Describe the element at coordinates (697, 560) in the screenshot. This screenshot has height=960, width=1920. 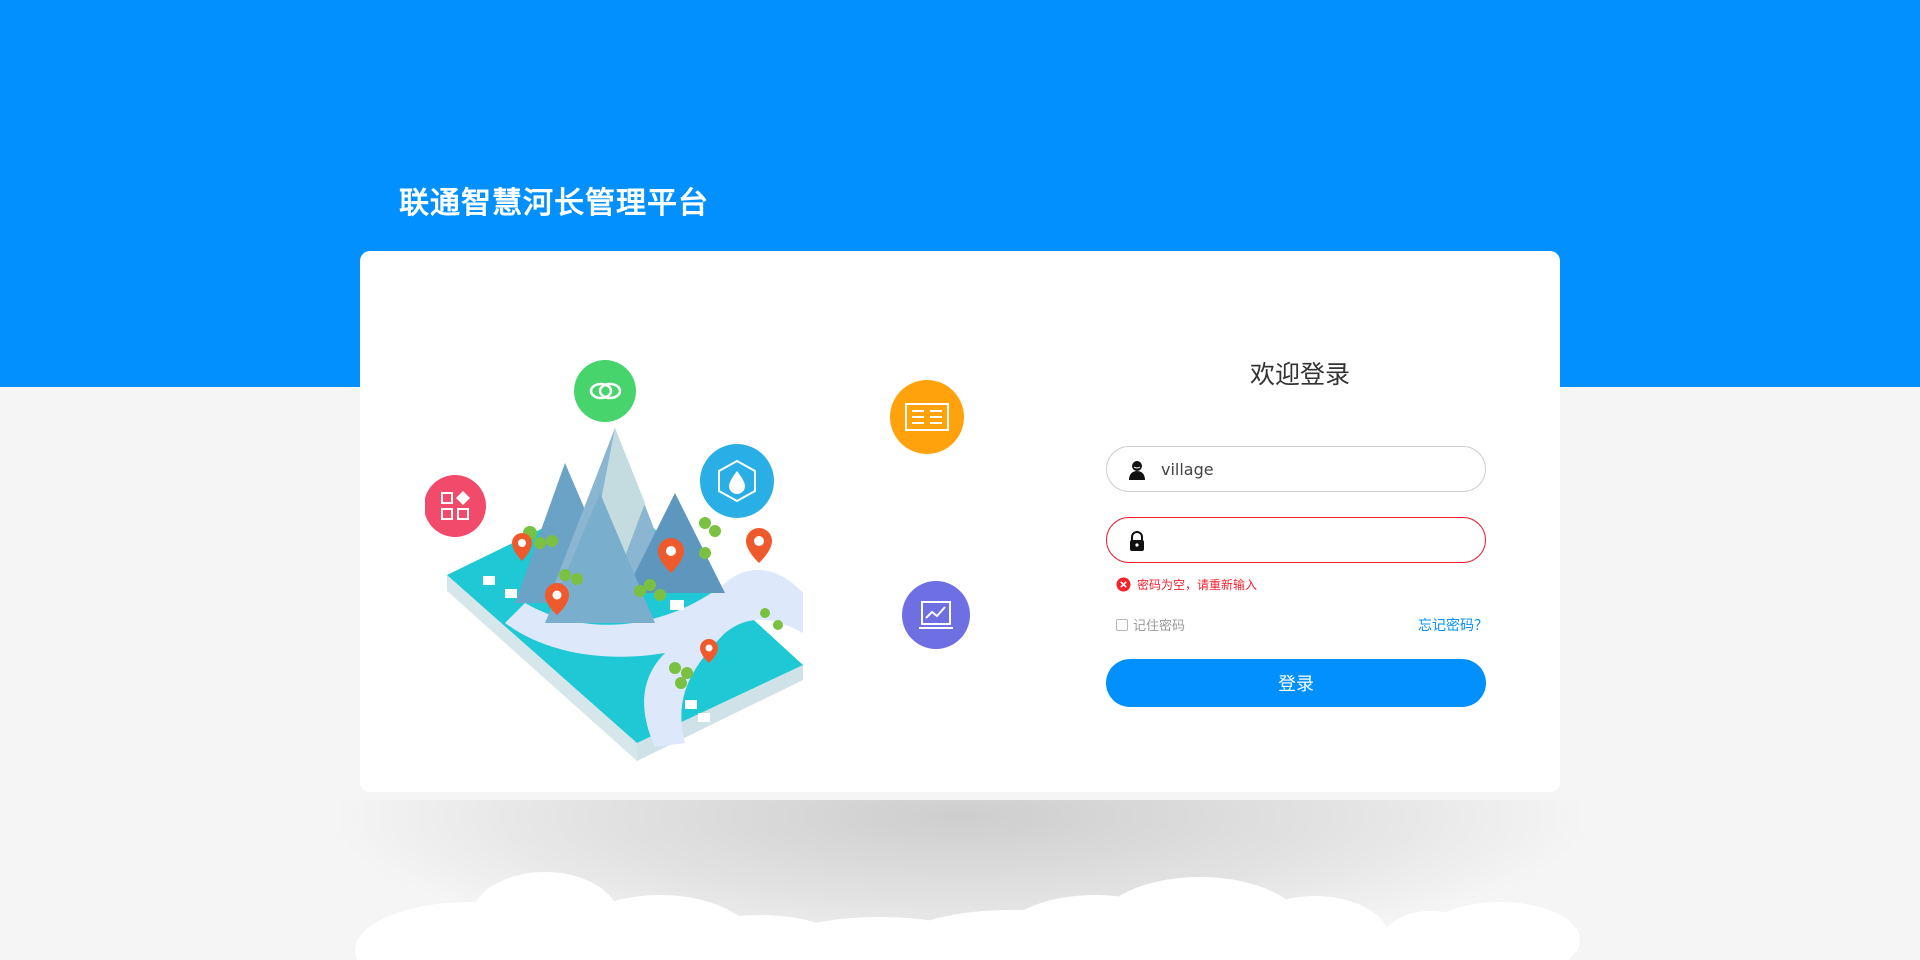
I see `isometric-river-mountain-illustration` at that location.